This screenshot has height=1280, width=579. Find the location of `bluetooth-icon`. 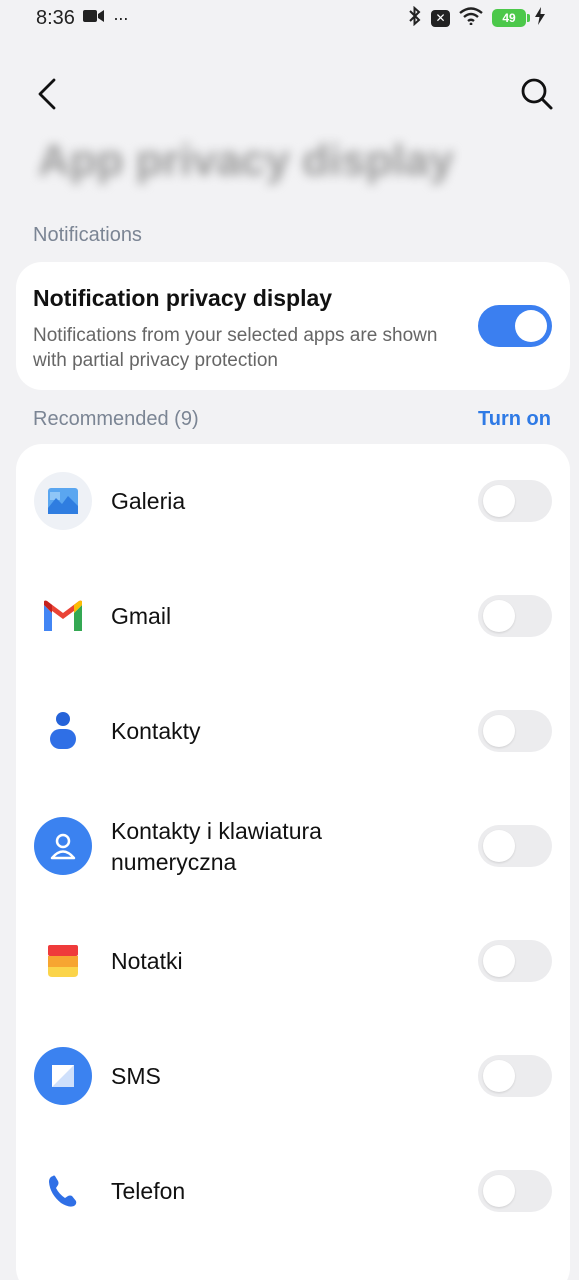

bluetooth-icon is located at coordinates (415, 18).